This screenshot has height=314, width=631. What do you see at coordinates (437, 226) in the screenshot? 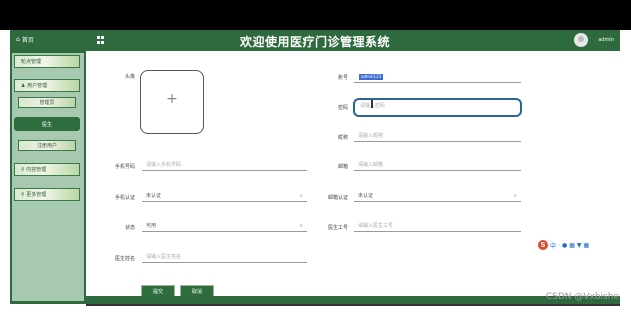
I see `doctor-no-input: 请输入医生工号` at bounding box center [437, 226].